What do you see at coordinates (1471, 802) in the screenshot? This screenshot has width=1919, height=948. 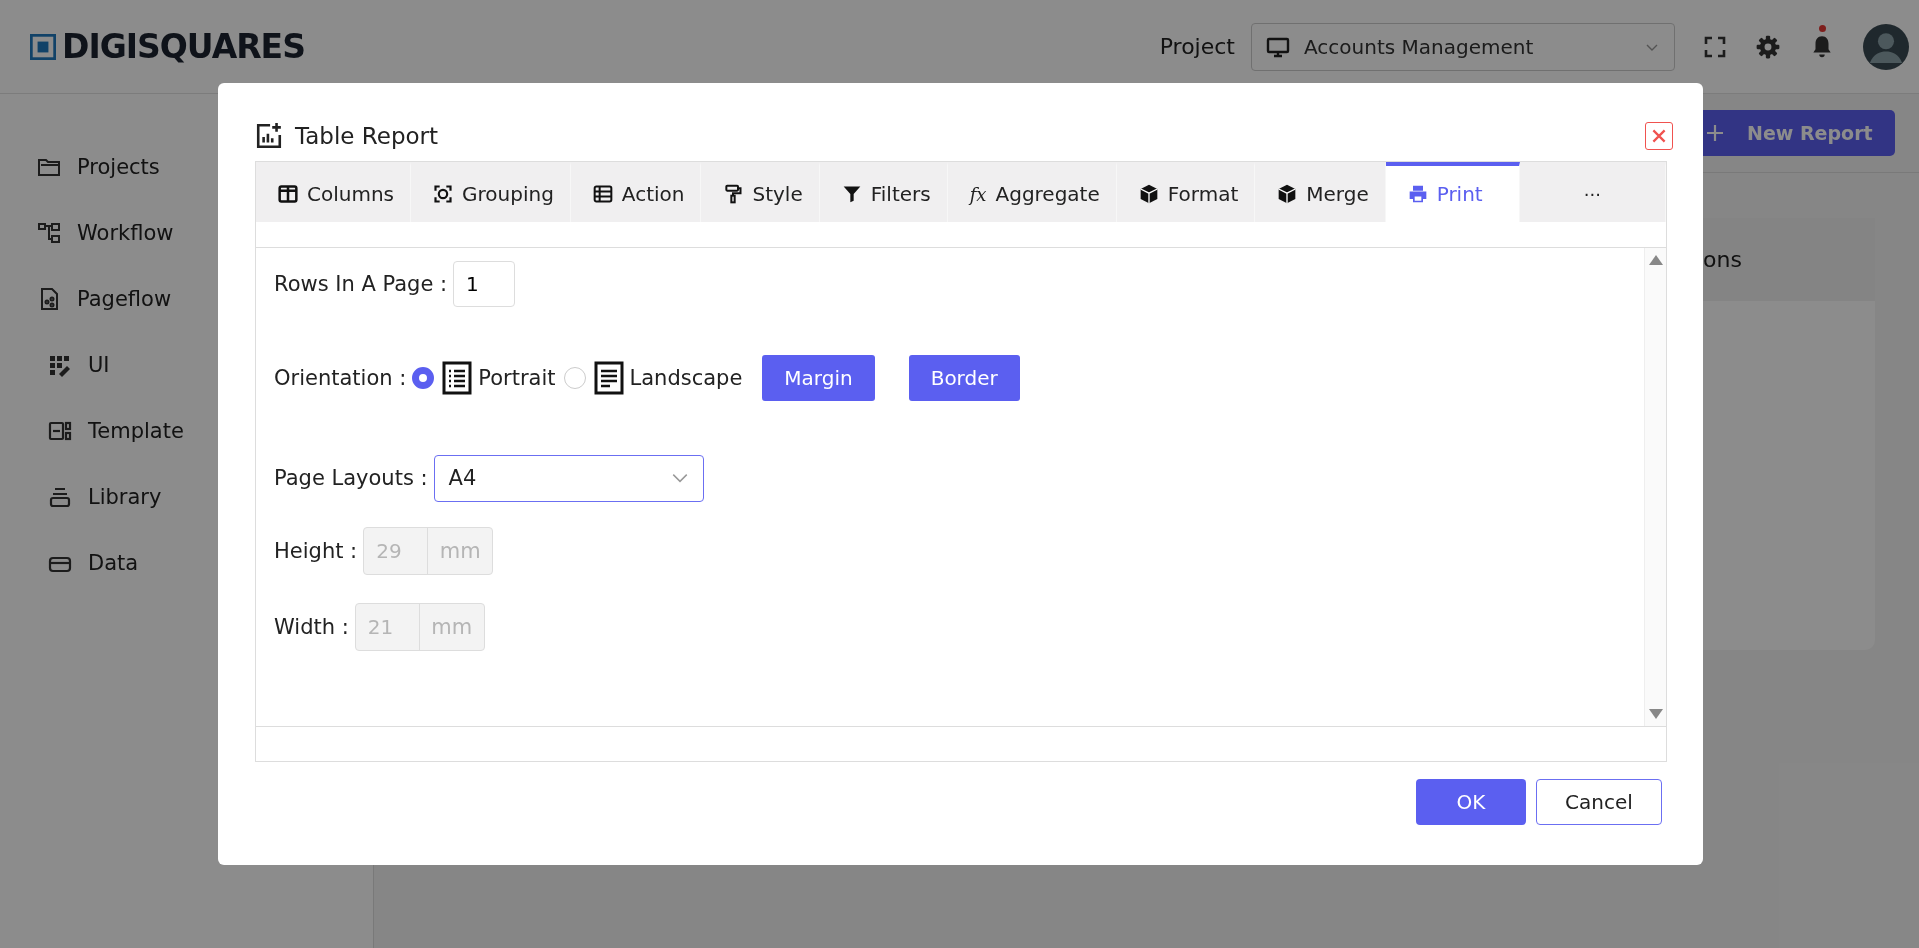 I see `ok-button: OK` at bounding box center [1471, 802].